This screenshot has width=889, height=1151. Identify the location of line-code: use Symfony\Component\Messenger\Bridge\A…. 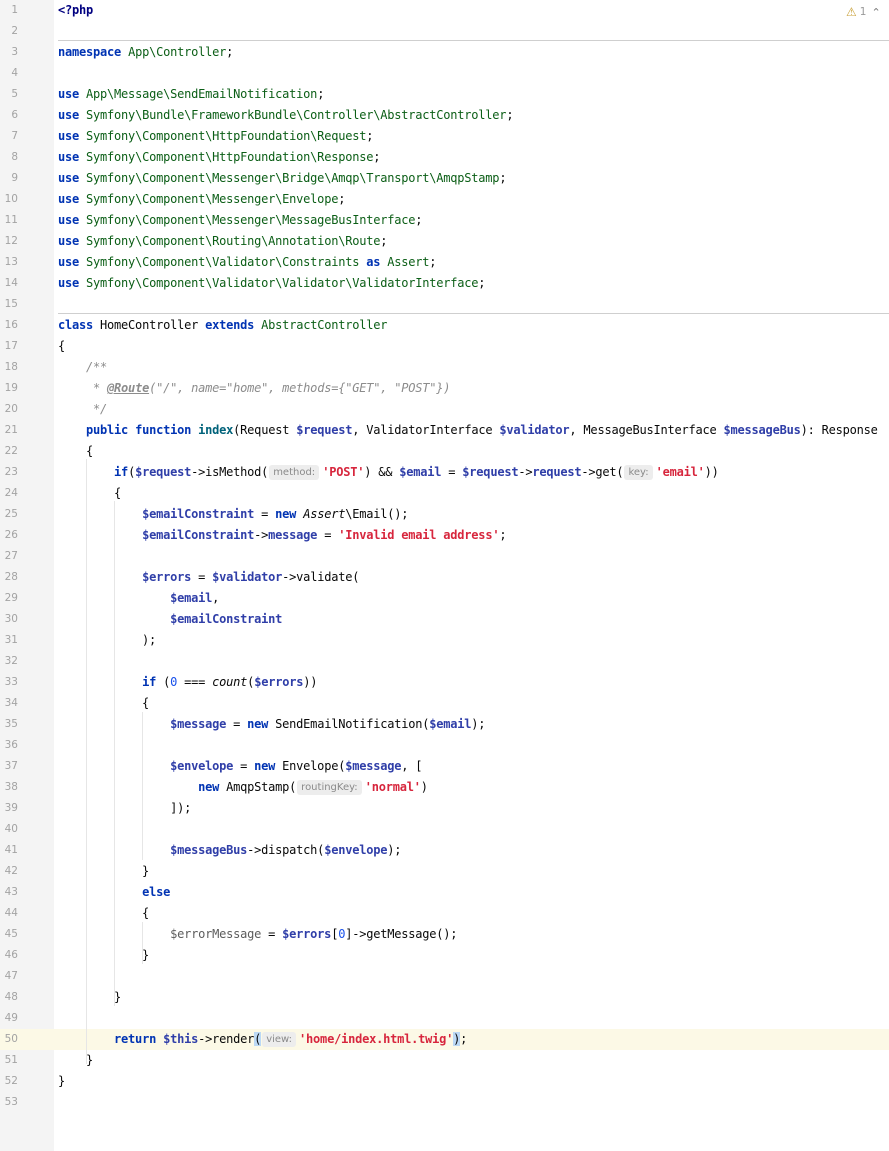
(282, 178).